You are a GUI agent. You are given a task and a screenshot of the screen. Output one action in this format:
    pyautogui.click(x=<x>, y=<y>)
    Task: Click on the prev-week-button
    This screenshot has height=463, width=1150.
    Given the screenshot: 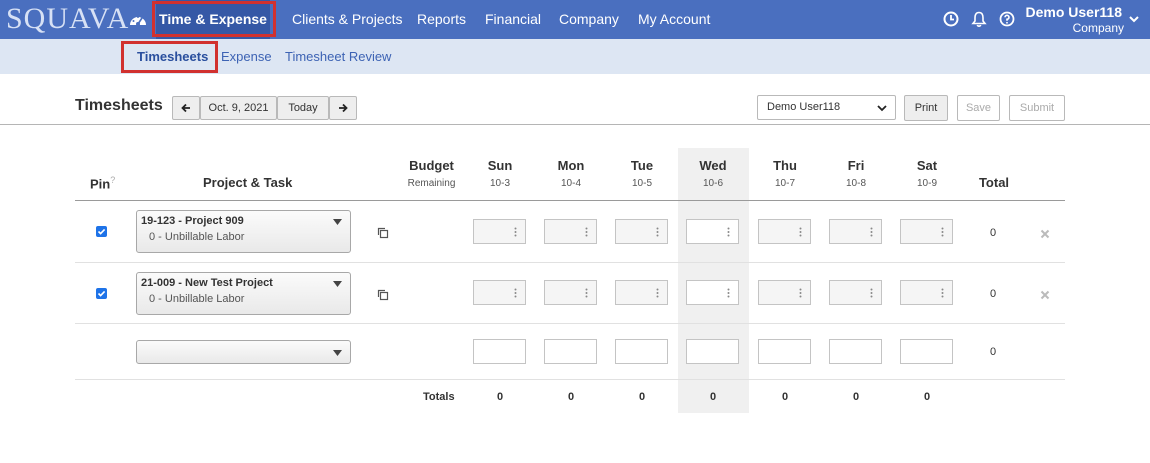 What is the action you would take?
    pyautogui.click(x=186, y=108)
    